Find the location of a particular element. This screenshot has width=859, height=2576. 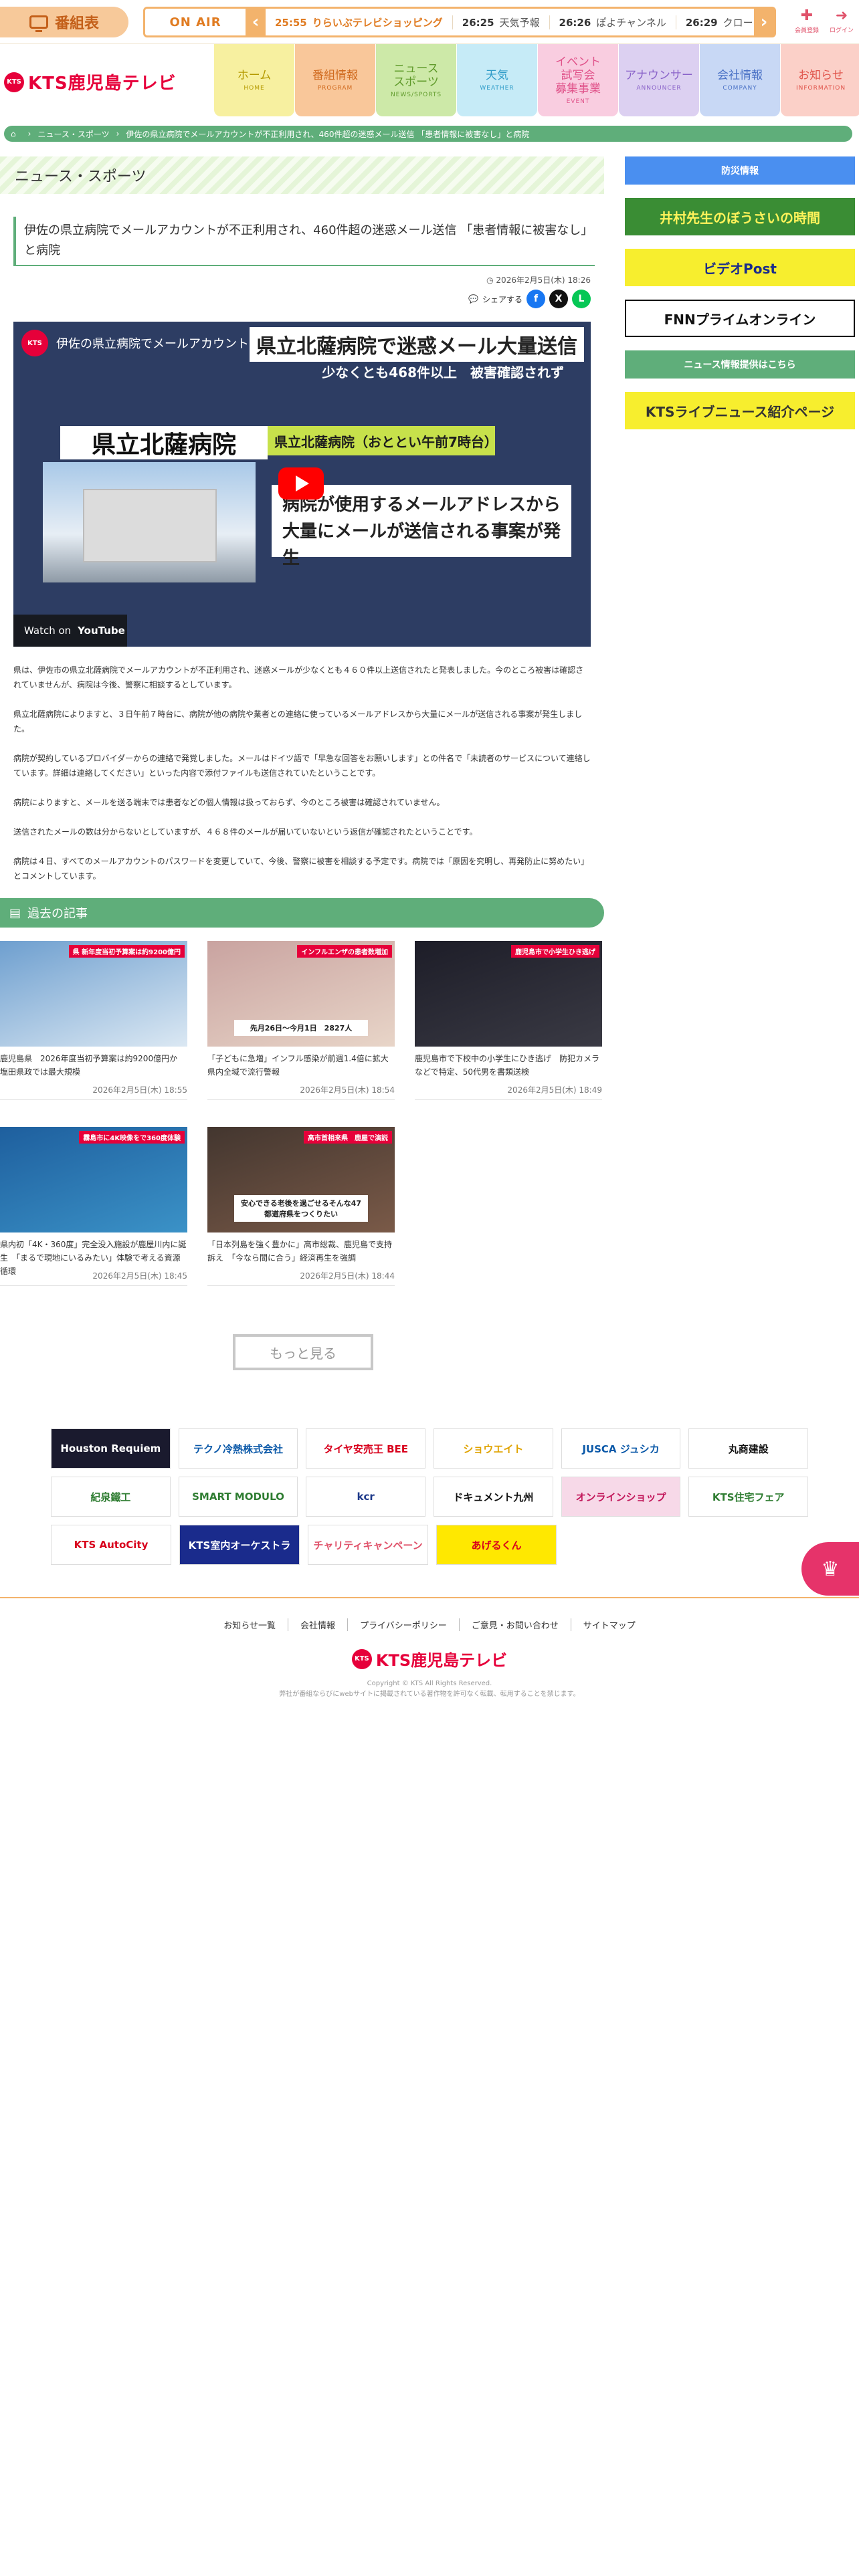

ticker-item: 25:55 りらいぶテレビショッピング is located at coordinates (360, 22).